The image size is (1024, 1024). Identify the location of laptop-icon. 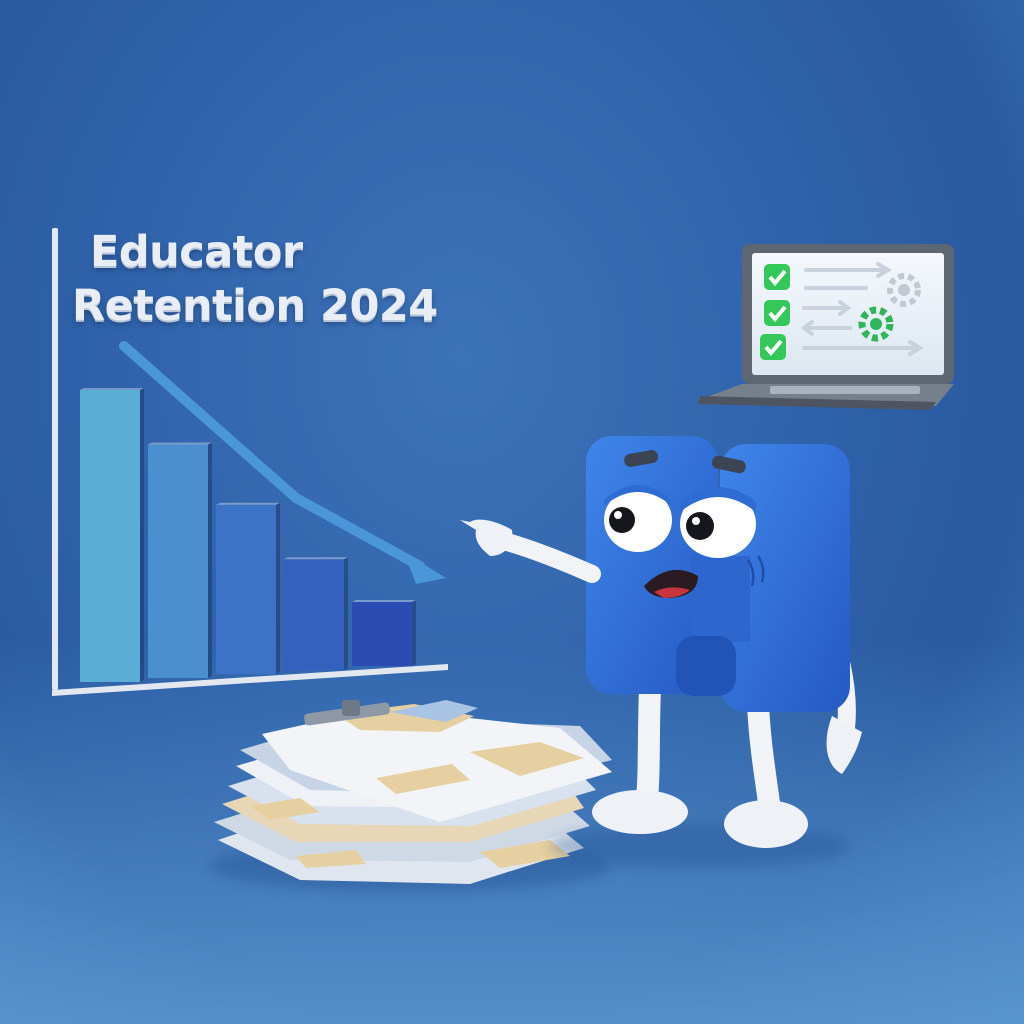
(826, 327).